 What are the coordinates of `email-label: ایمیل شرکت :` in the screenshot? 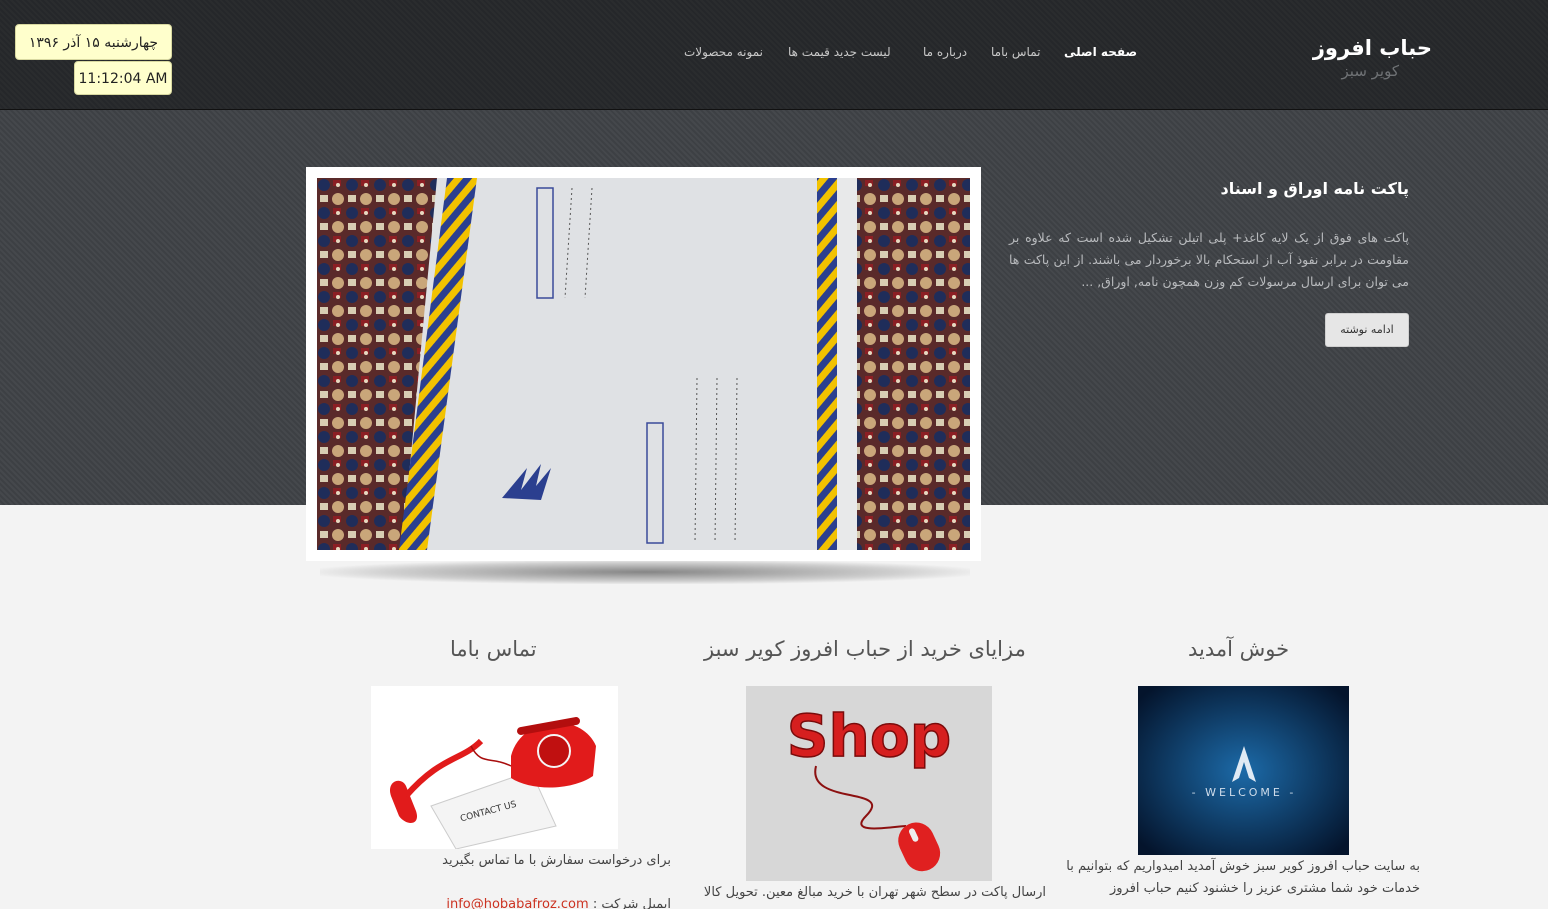 It's located at (631, 903).